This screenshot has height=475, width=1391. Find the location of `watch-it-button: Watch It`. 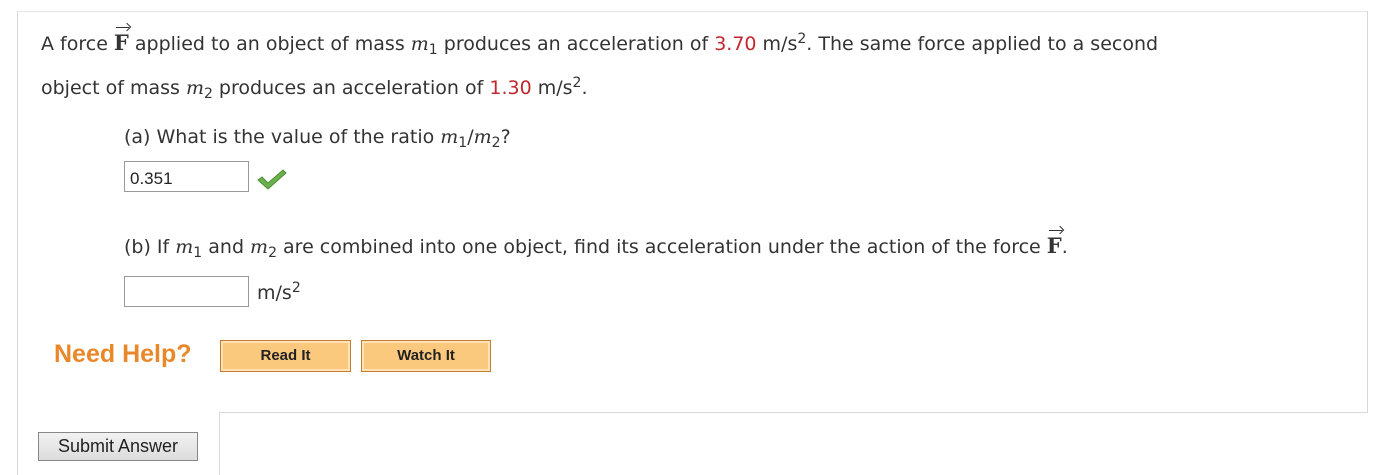

watch-it-button: Watch It is located at coordinates (426, 356).